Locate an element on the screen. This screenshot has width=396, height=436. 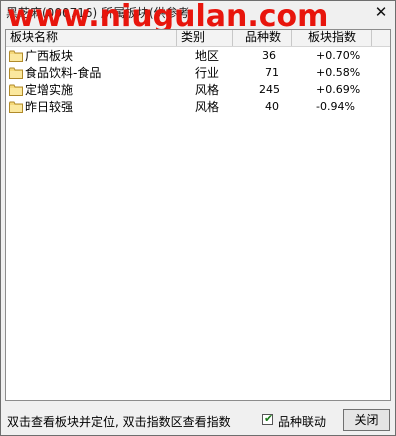
list-header: 板块名称 类别 品种数 板块指数 is located at coordinates (198, 38).